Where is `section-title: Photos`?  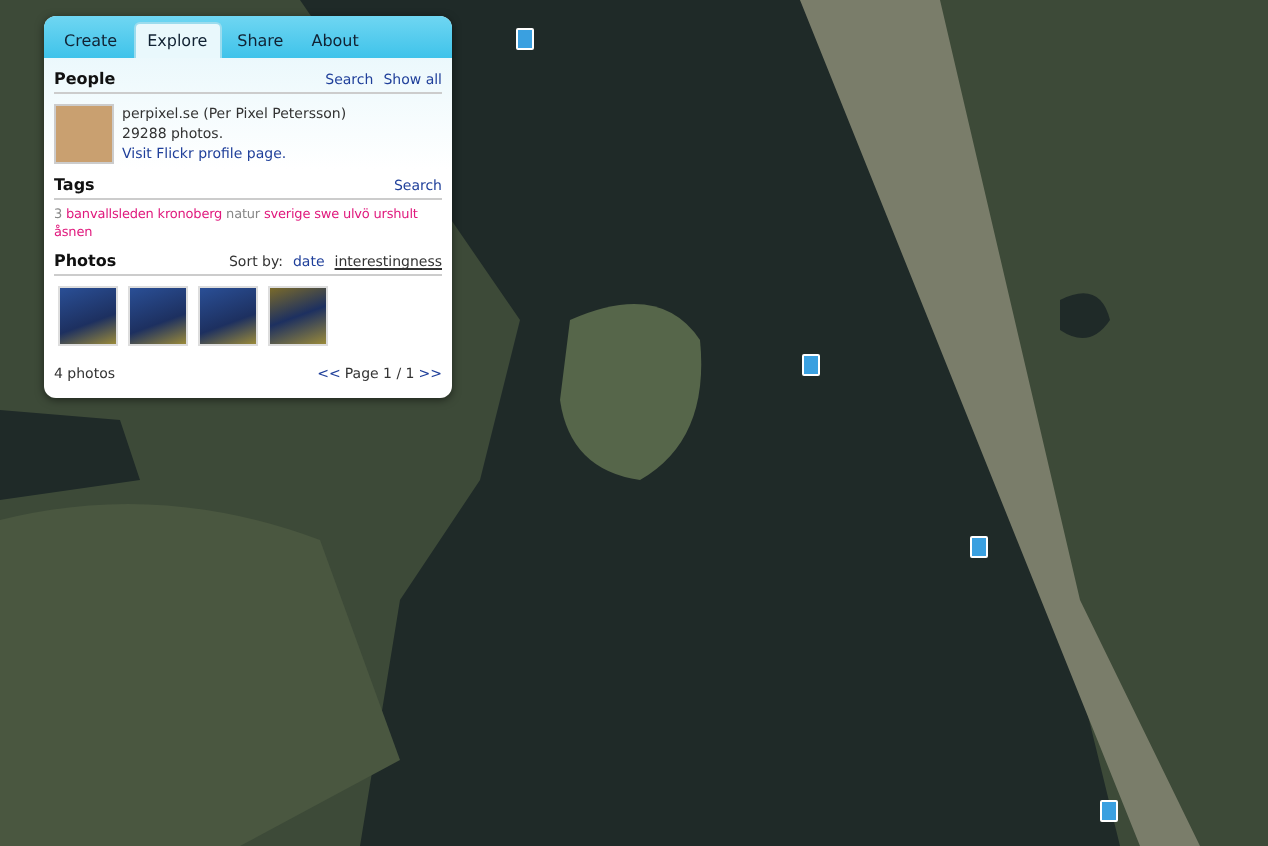
section-title: Photos is located at coordinates (85, 261).